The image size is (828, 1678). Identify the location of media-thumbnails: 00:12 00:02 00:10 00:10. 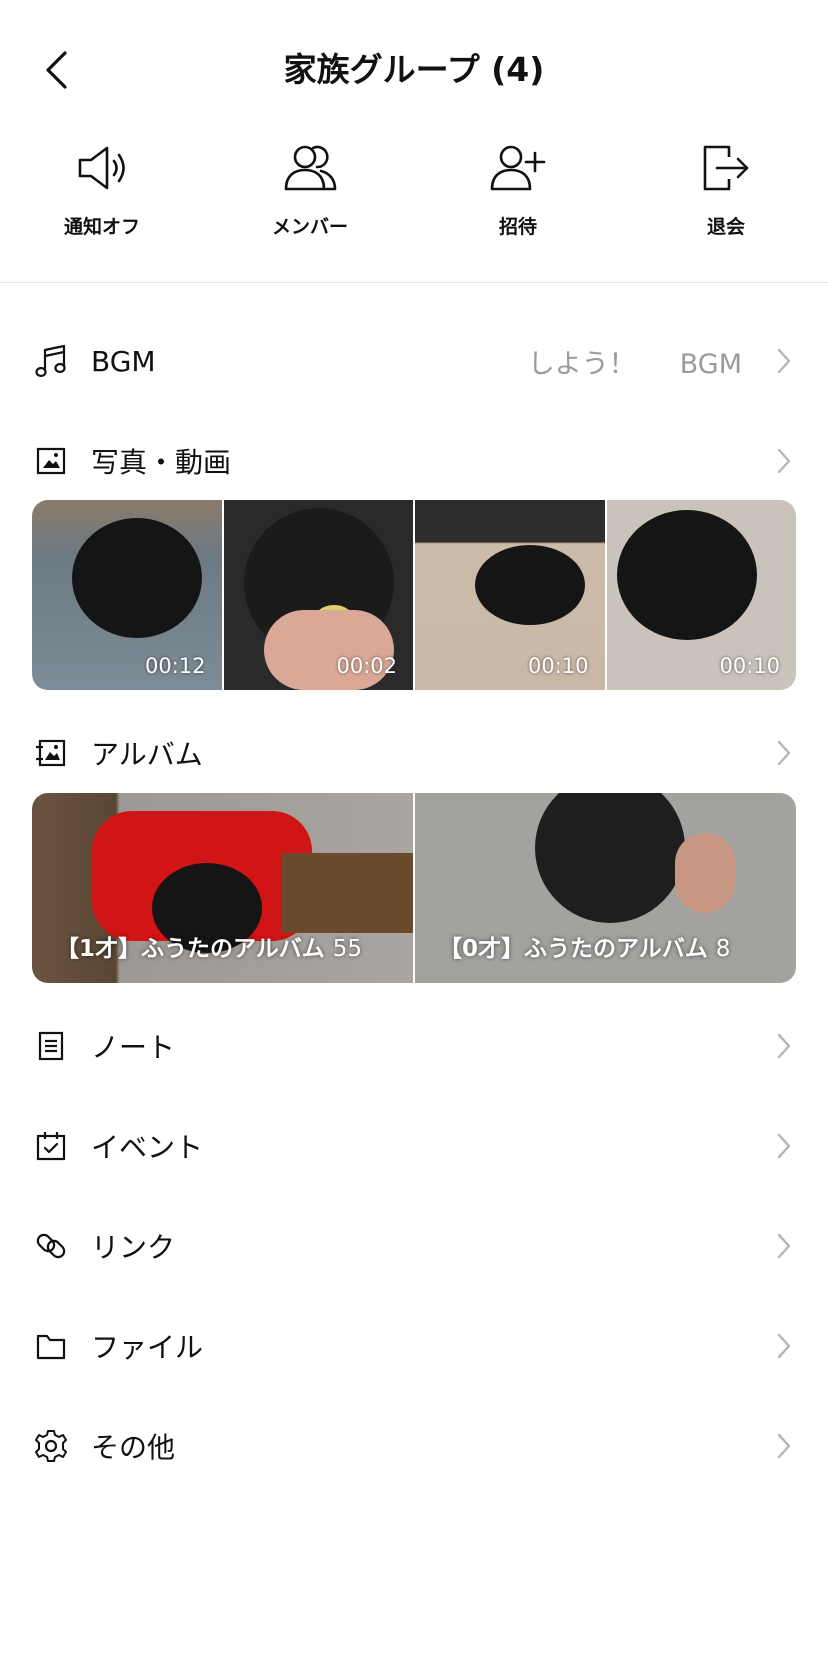
(414, 595).